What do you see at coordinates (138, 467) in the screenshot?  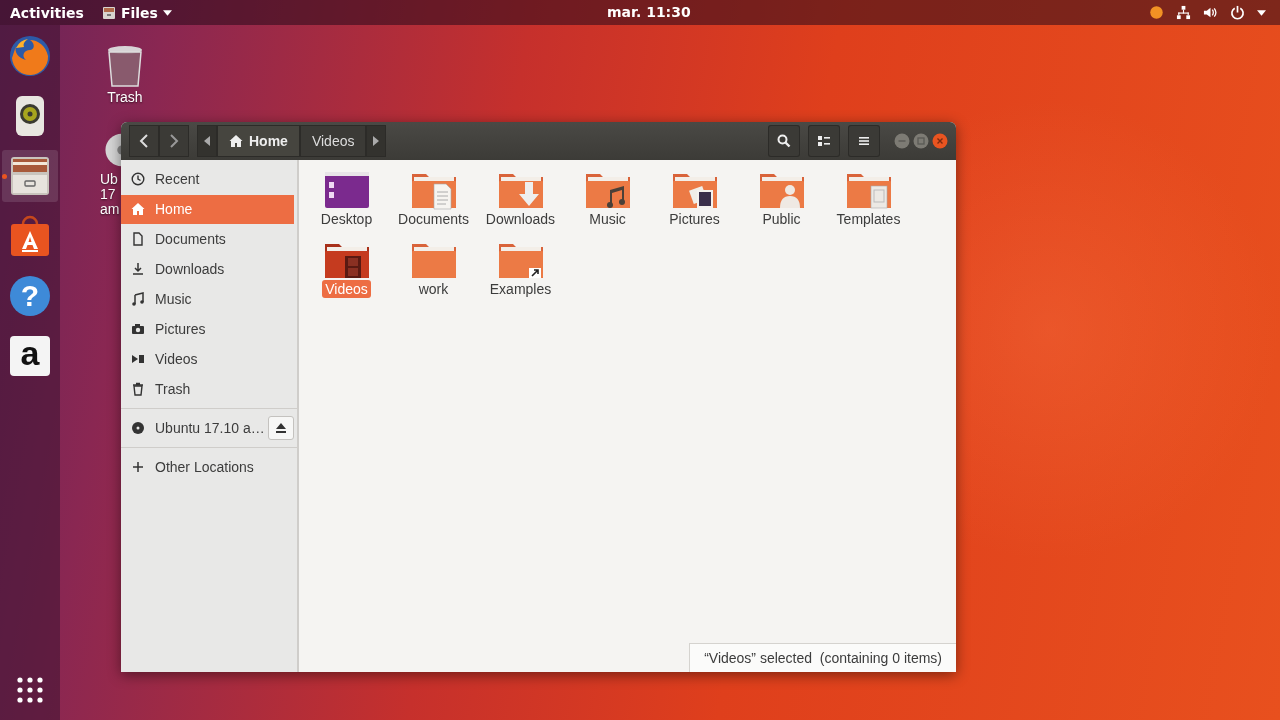 I see `plus-icon` at bounding box center [138, 467].